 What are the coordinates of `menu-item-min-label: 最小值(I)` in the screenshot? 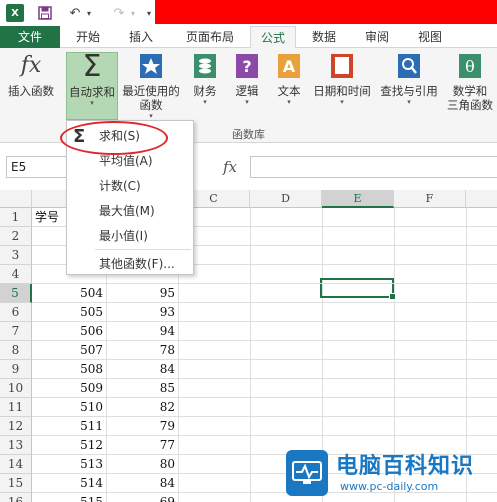 It's located at (123, 236).